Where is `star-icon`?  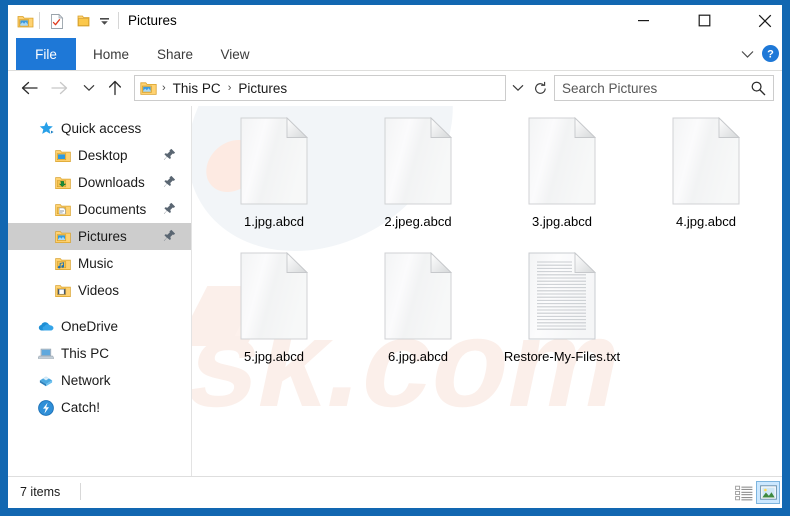
star-icon is located at coordinates (46, 129).